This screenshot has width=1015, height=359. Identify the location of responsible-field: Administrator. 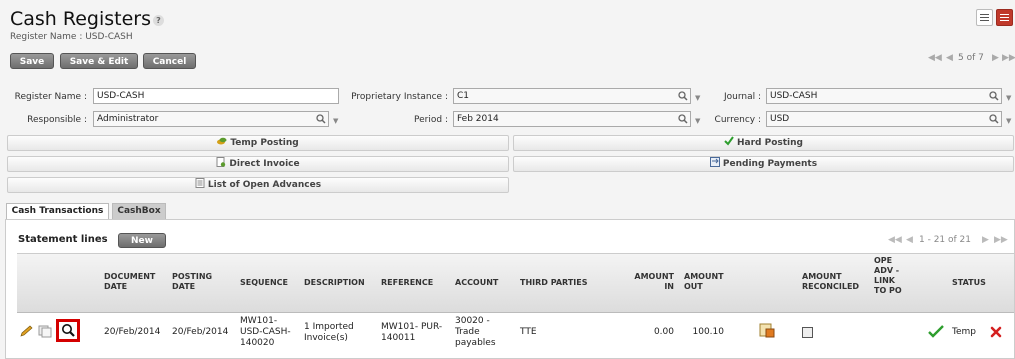
(211, 119).